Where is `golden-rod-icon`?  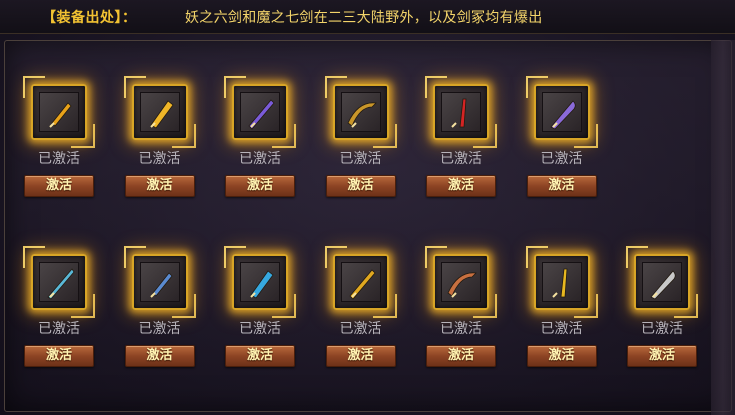 golden-rod-icon is located at coordinates (360, 282).